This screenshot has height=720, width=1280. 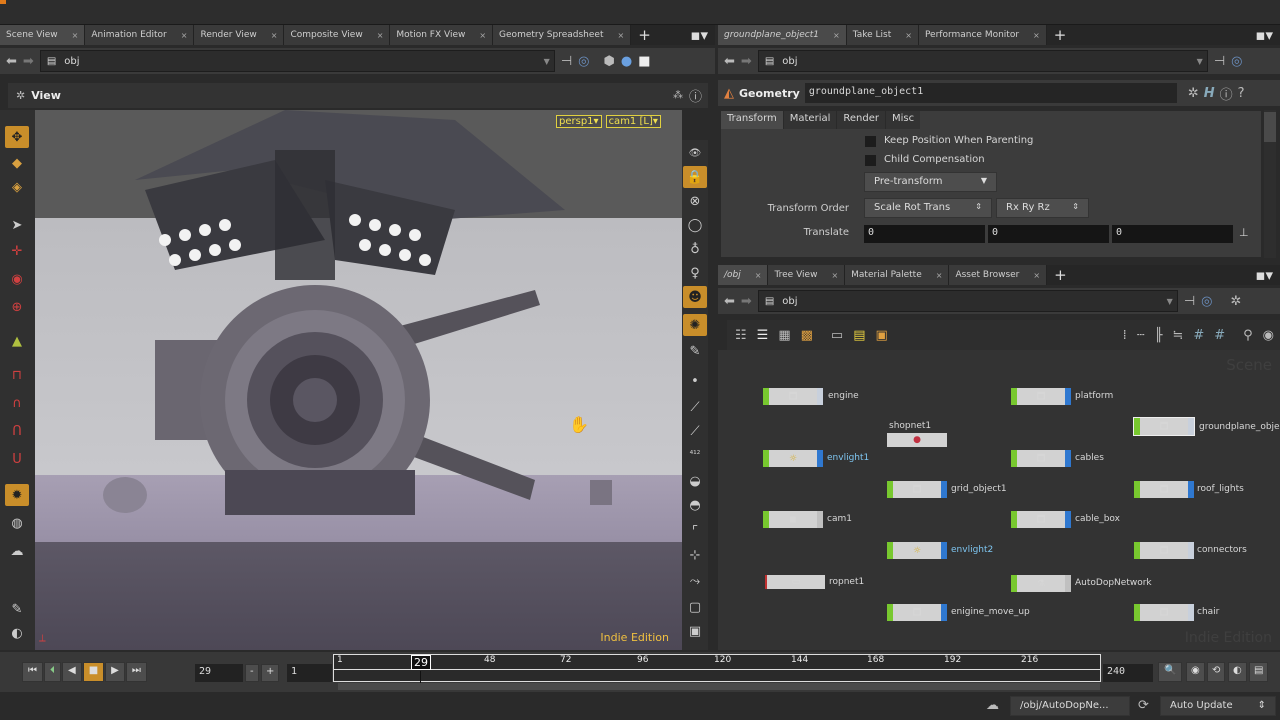 What do you see at coordinates (252, 673) in the screenshot?
I see `frame-decrement-button: -` at bounding box center [252, 673].